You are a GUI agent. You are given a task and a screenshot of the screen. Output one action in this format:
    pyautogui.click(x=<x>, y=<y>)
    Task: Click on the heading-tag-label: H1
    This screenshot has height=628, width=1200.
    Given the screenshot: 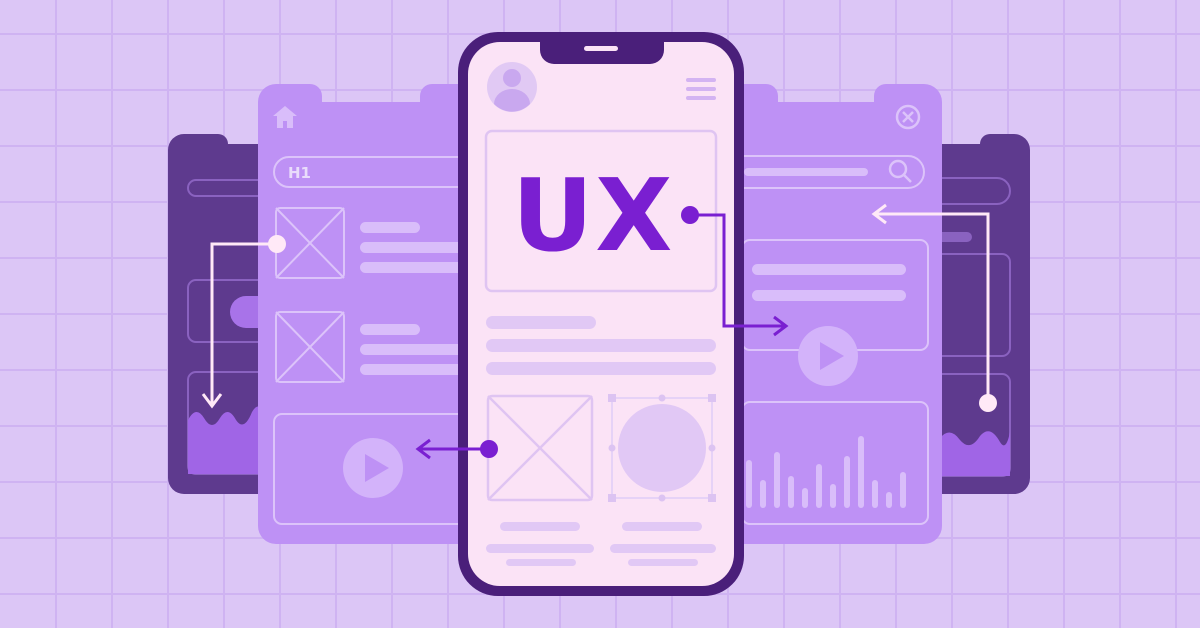 What is the action you would take?
    pyautogui.click(x=299, y=173)
    